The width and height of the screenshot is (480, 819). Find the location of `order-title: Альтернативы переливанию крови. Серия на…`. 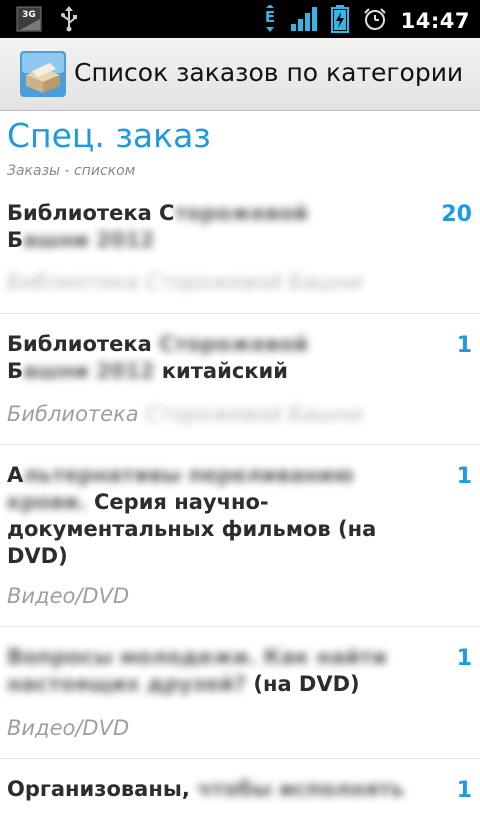

order-title: Альтернативы переливанию крови. Серия на… is located at coordinates (192, 515).